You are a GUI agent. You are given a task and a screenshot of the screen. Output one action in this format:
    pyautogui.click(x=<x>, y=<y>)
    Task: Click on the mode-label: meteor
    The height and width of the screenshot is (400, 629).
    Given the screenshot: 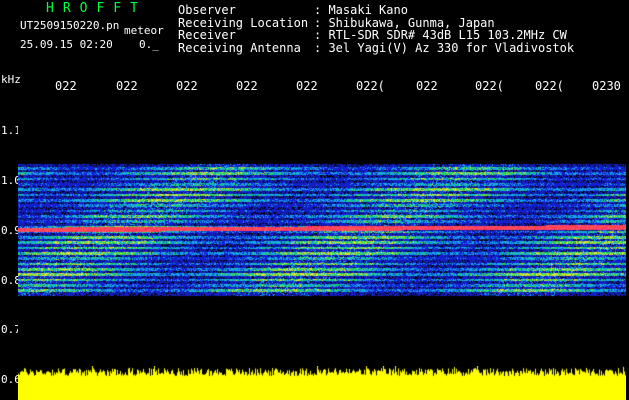 What is the action you would take?
    pyautogui.click(x=144, y=30)
    